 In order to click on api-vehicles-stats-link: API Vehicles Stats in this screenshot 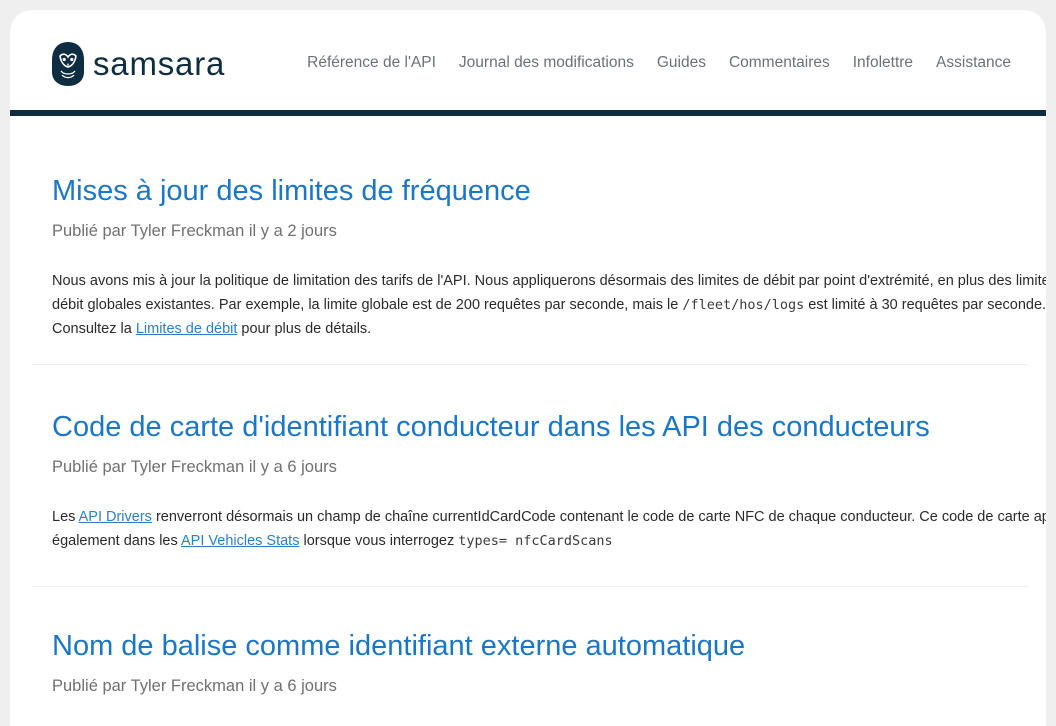, I will do `click(240, 541)`.